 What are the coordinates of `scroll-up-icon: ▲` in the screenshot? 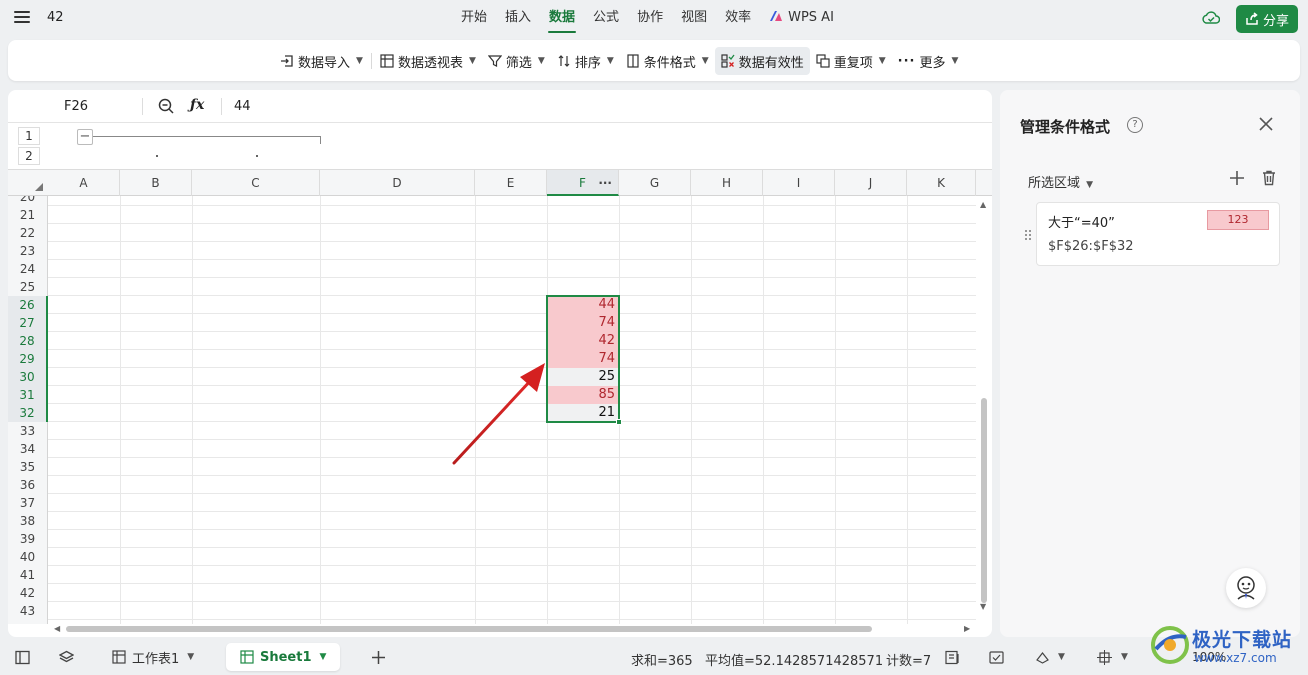 It's located at (983, 204).